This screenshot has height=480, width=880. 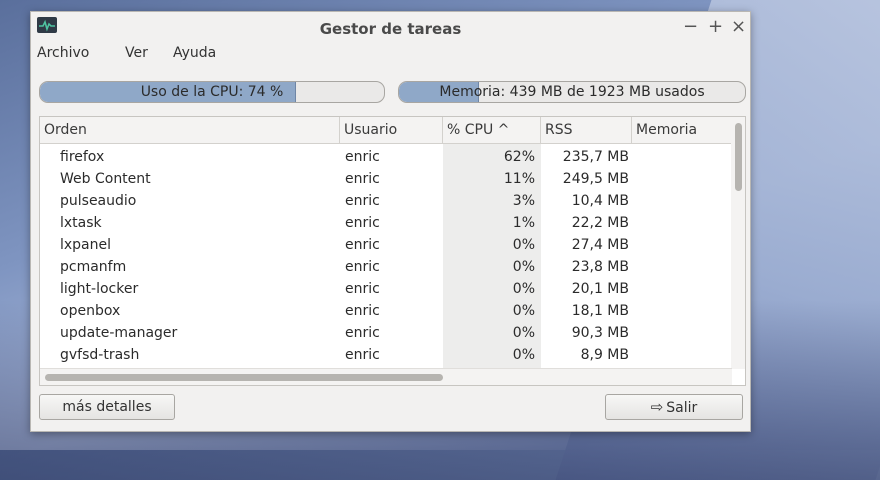 I want to click on table-row: light-locker enric 0% 20,1 MB, so click(x=385, y=289).